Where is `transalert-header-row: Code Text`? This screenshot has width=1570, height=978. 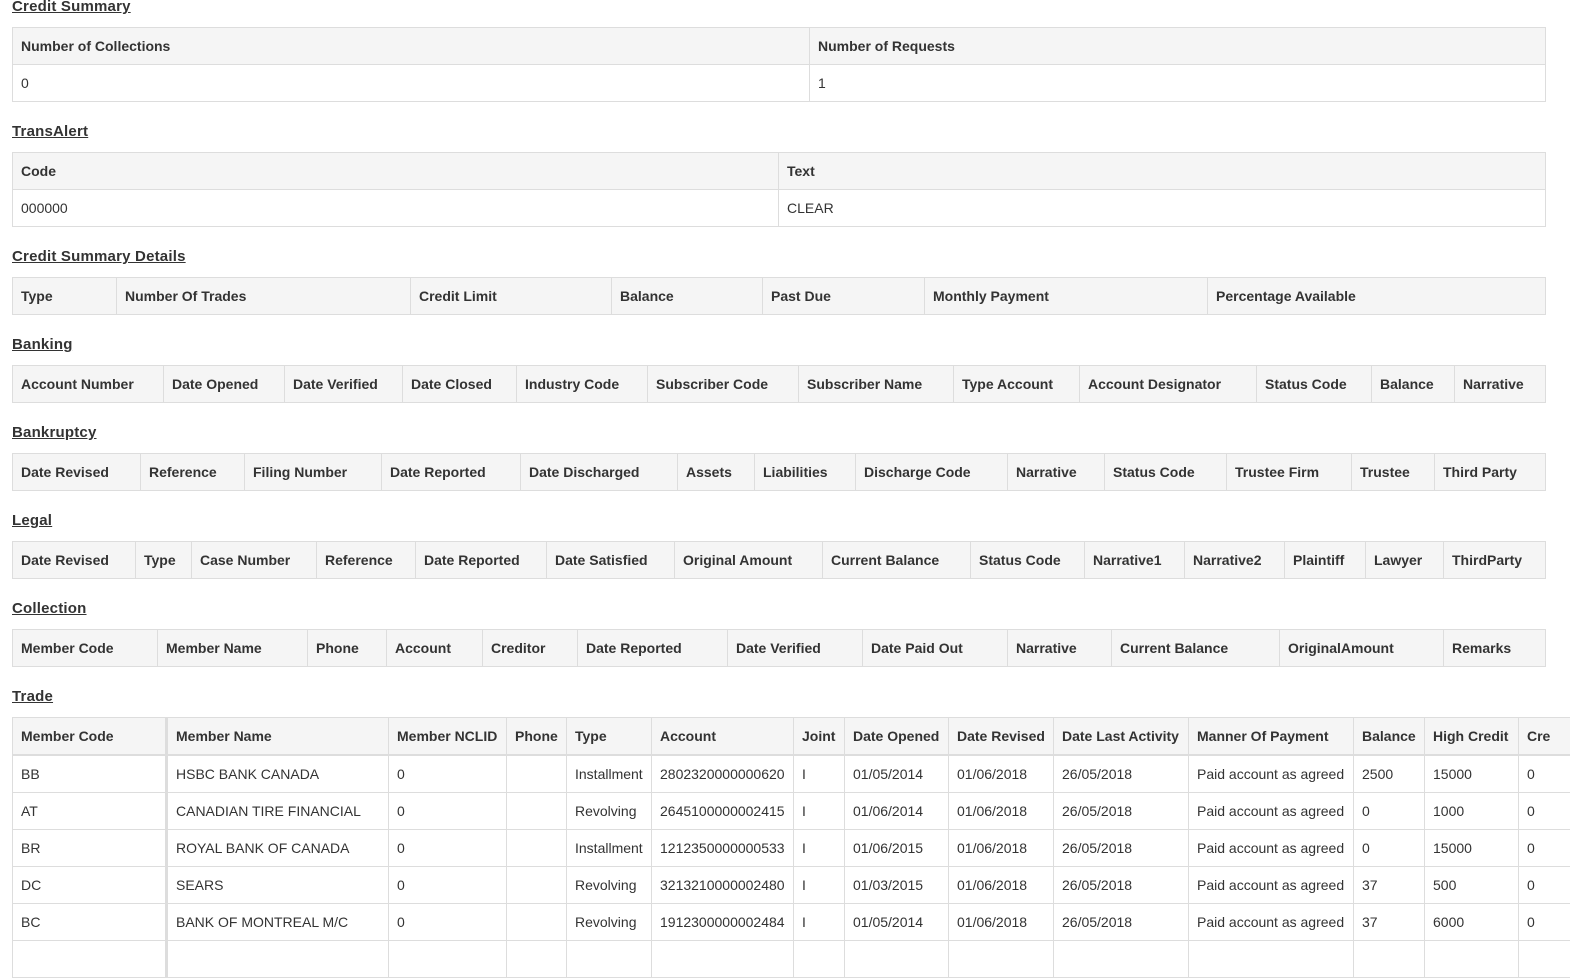 transalert-header-row: Code Text is located at coordinates (779, 171).